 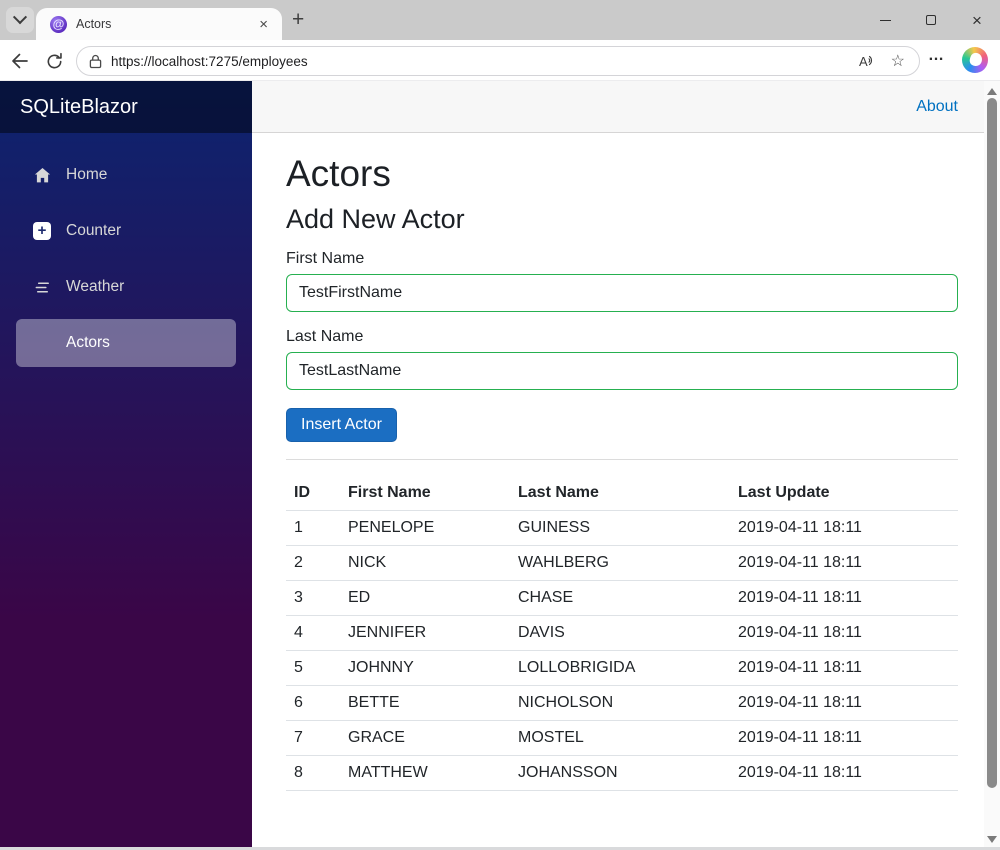 I want to click on last-name-label: Last Name, so click(x=325, y=336).